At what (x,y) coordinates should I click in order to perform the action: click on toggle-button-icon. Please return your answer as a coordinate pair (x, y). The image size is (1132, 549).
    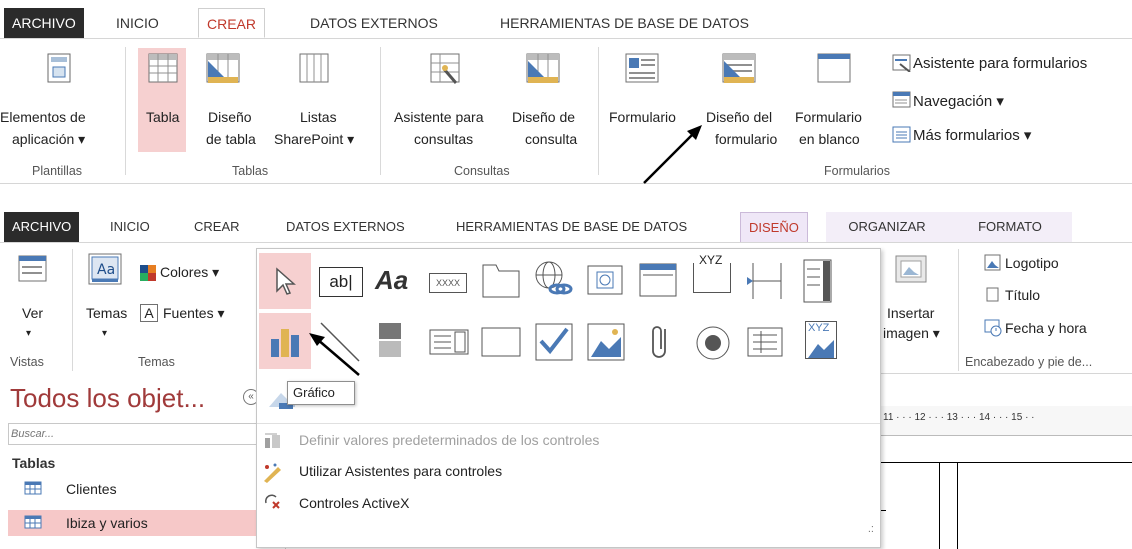
    Looking at the image, I should click on (391, 341).